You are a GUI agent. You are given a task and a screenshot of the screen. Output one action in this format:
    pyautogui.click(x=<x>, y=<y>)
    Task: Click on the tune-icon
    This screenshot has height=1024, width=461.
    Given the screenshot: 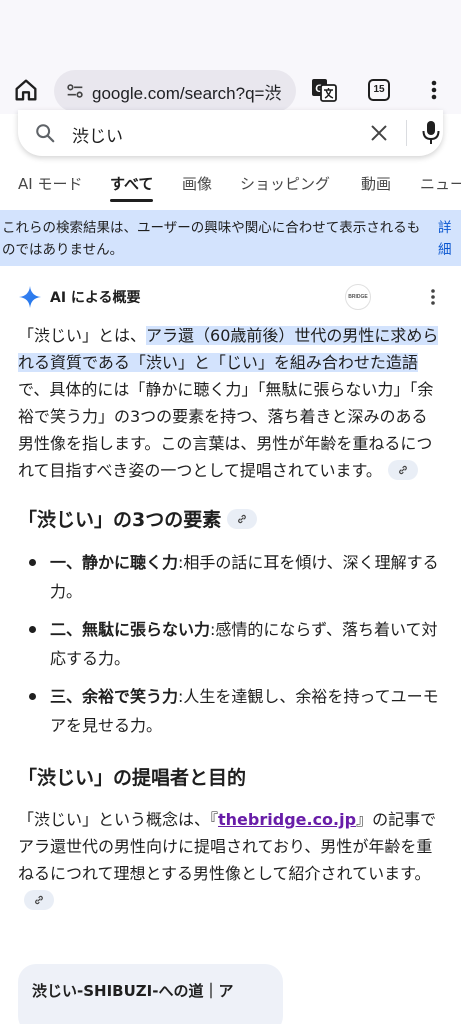 What is the action you would take?
    pyautogui.click(x=75, y=91)
    